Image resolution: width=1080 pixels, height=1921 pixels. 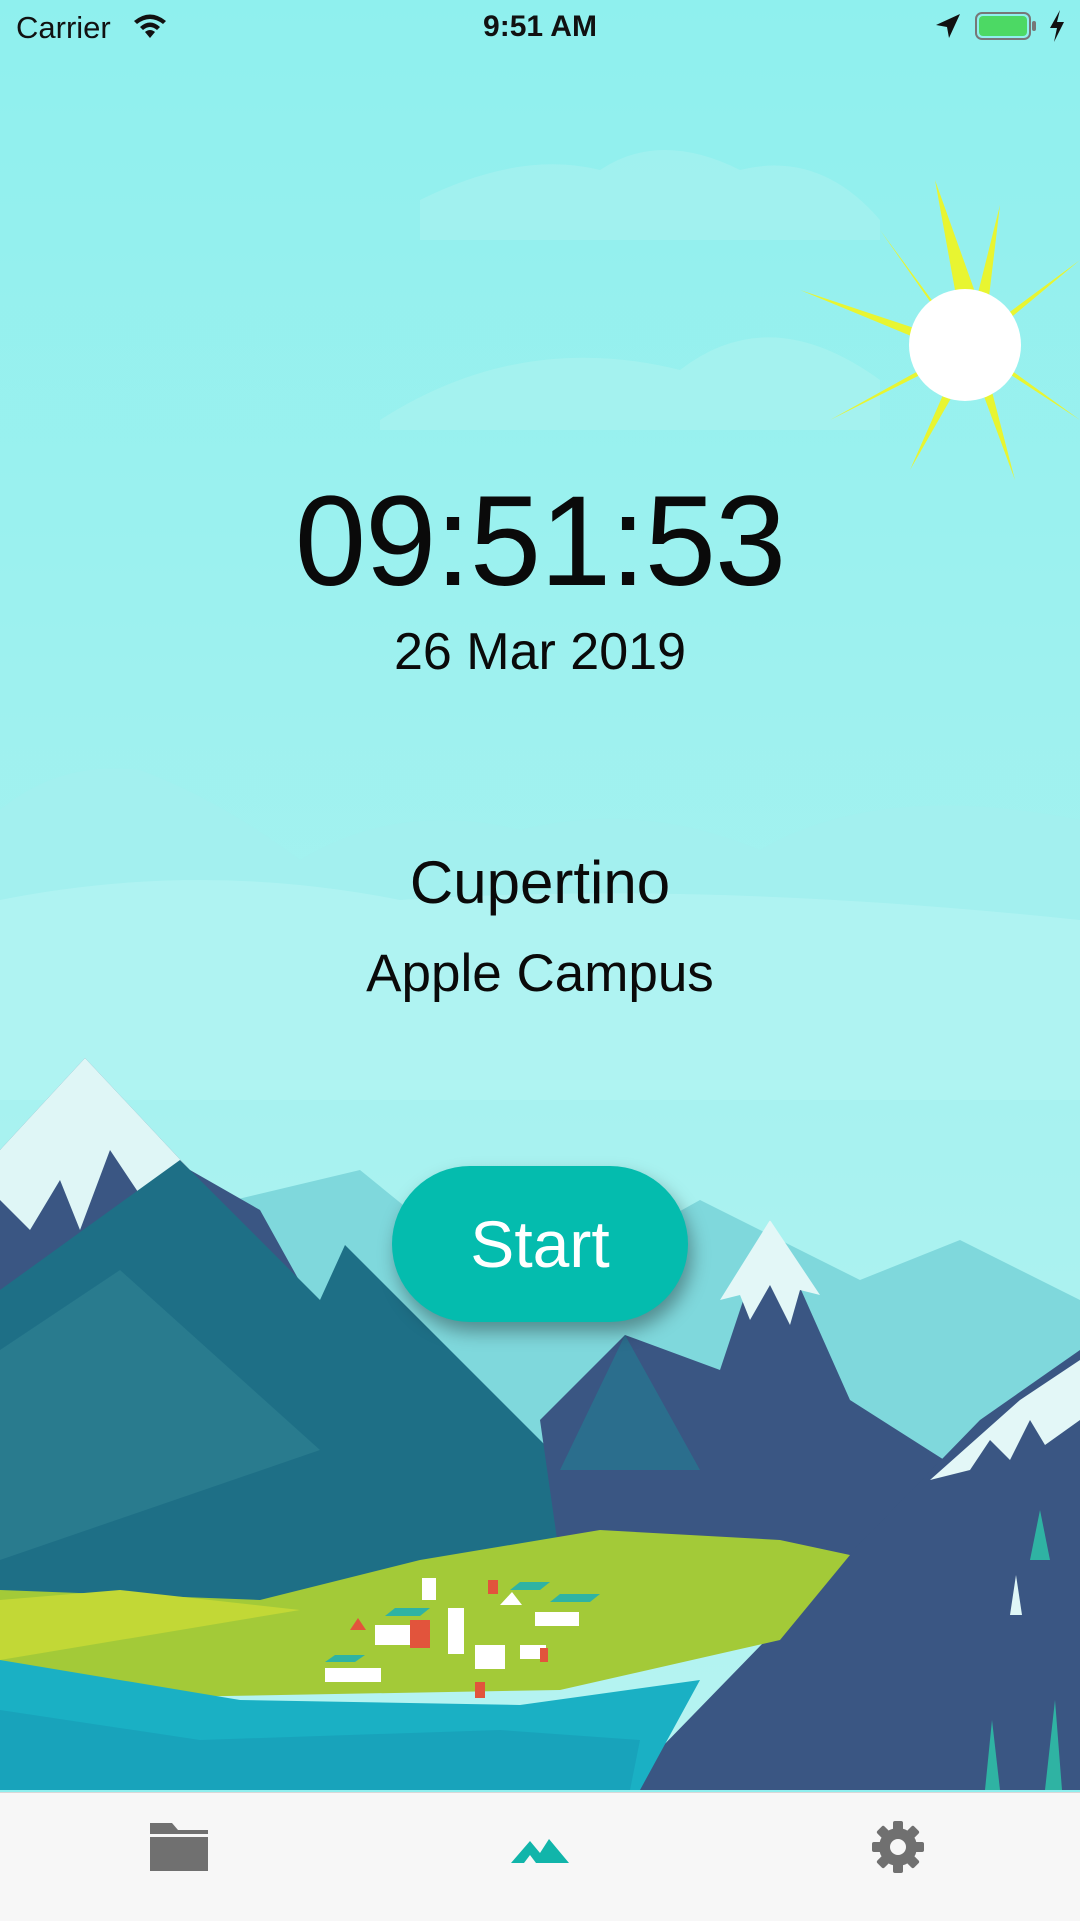 I want to click on tab-settings, so click(x=898, y=1847).